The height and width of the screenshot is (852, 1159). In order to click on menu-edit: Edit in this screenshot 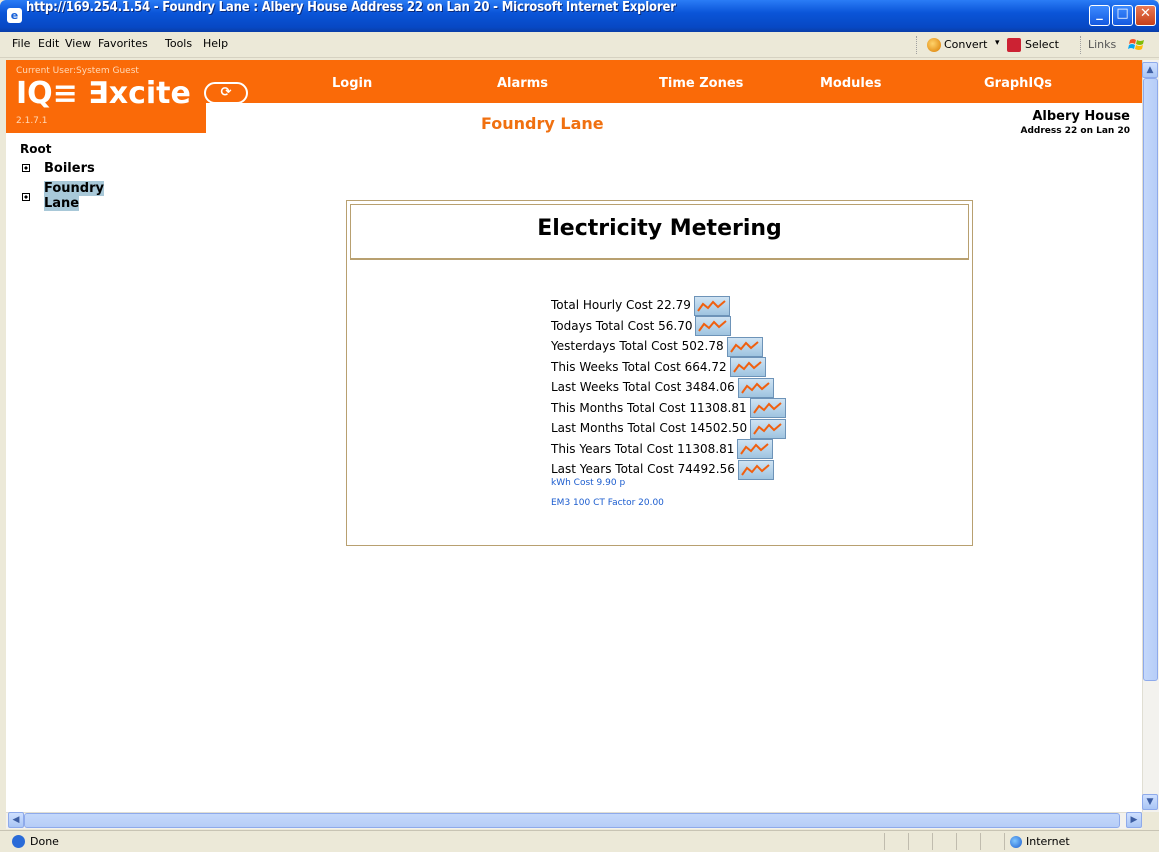, I will do `click(48, 43)`.